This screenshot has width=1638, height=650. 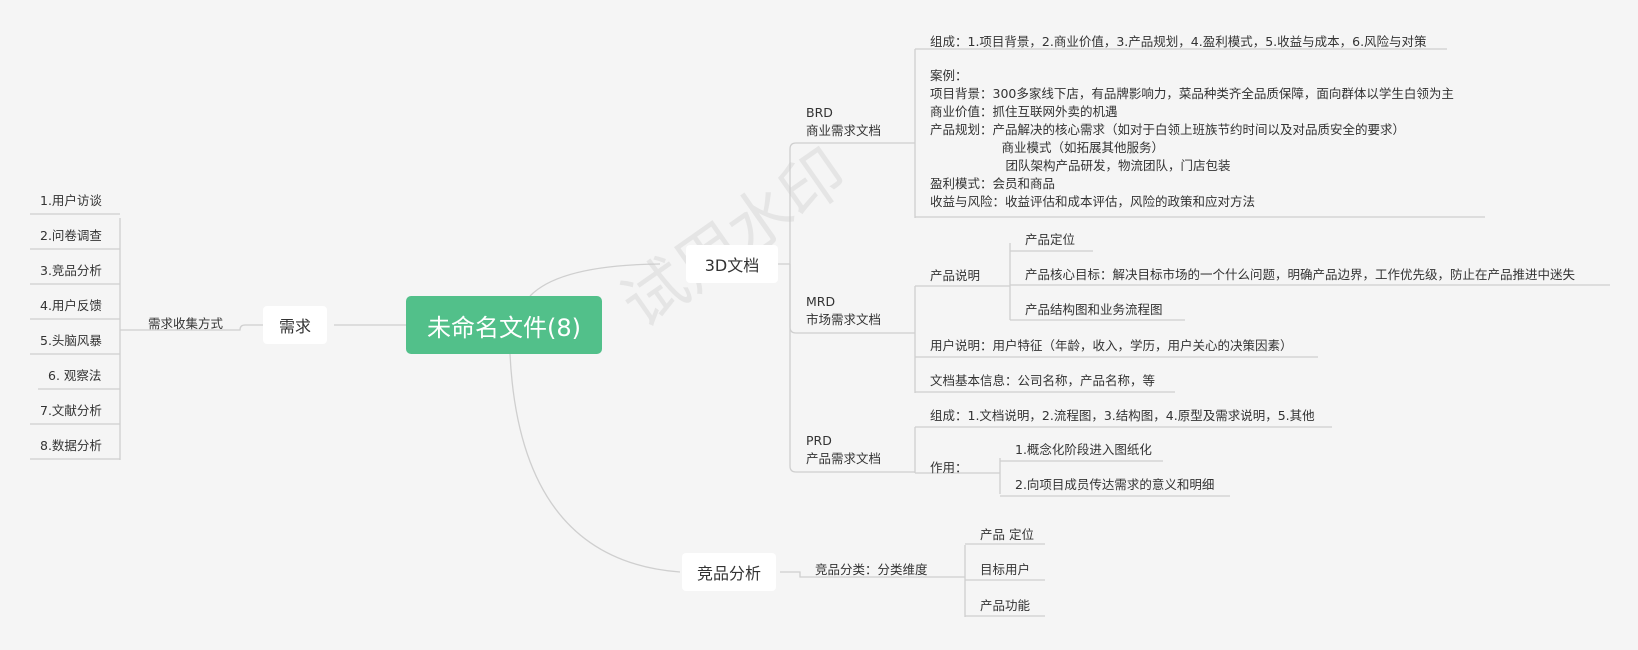 I want to click on mrd-product-item-3: 产品结构图和业务流程图, so click(x=1094, y=310).